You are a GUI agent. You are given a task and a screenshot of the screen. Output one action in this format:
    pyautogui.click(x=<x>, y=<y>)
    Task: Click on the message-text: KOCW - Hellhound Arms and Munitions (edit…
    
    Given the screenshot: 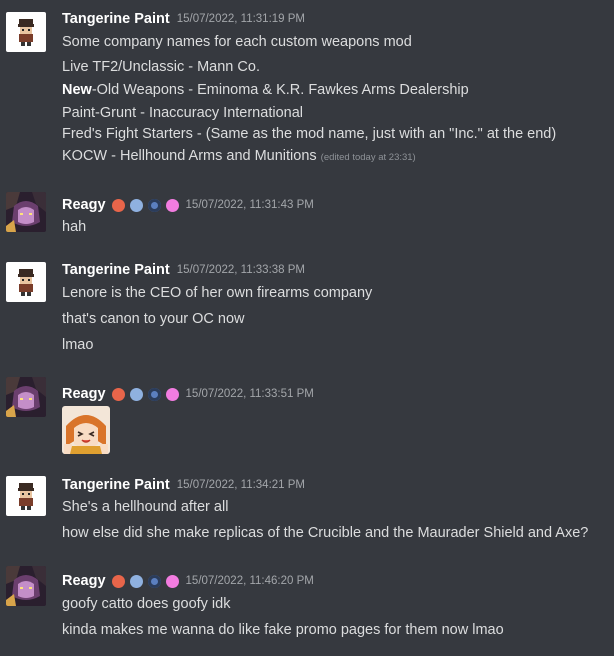 What is the action you would take?
    pyautogui.click(x=239, y=156)
    